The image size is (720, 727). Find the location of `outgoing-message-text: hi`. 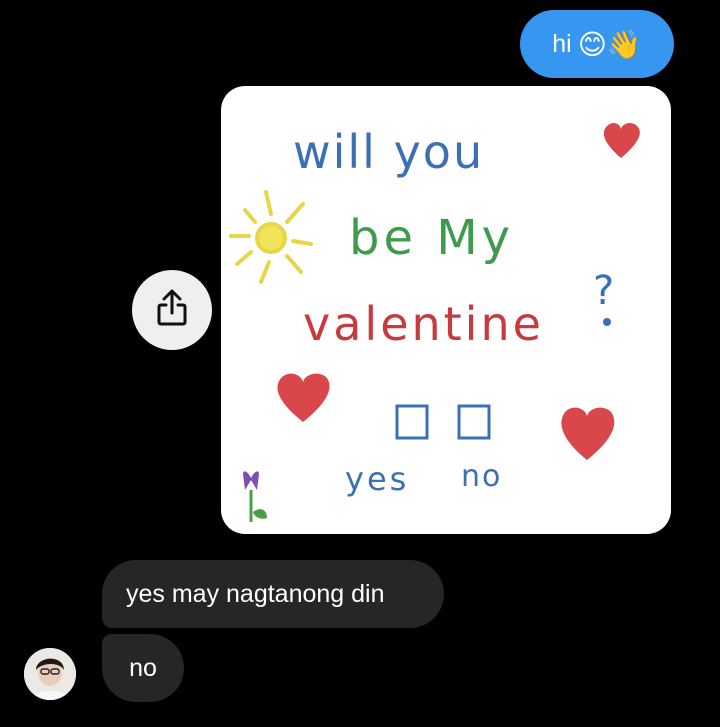

outgoing-message-text: hi is located at coordinates (562, 43).